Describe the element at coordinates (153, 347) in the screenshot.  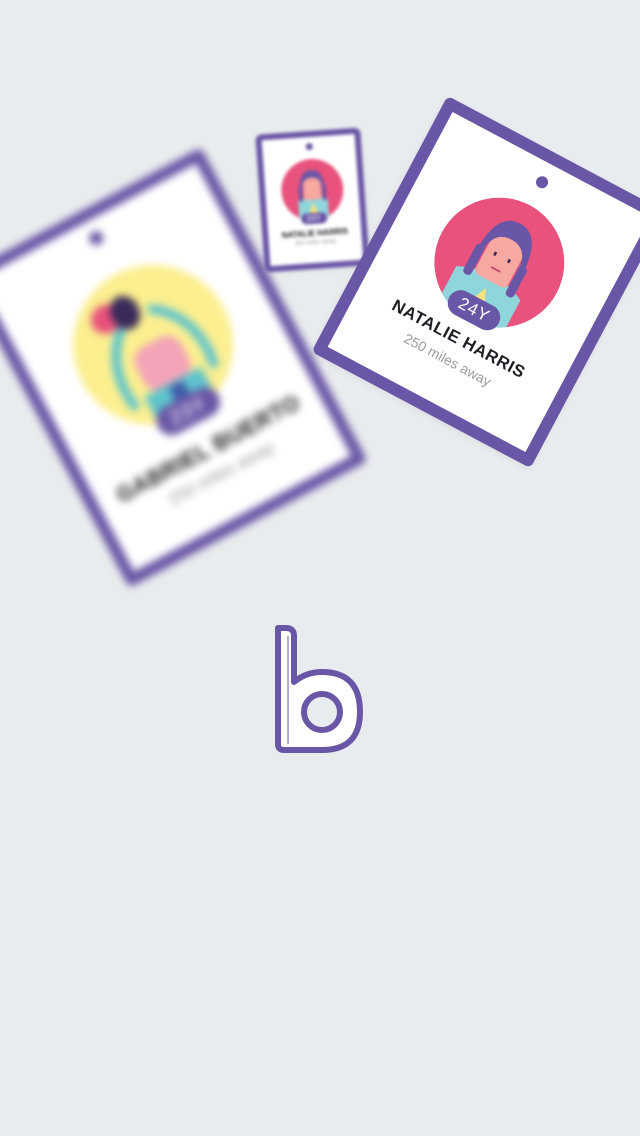
I see `avatar-illustration` at that location.